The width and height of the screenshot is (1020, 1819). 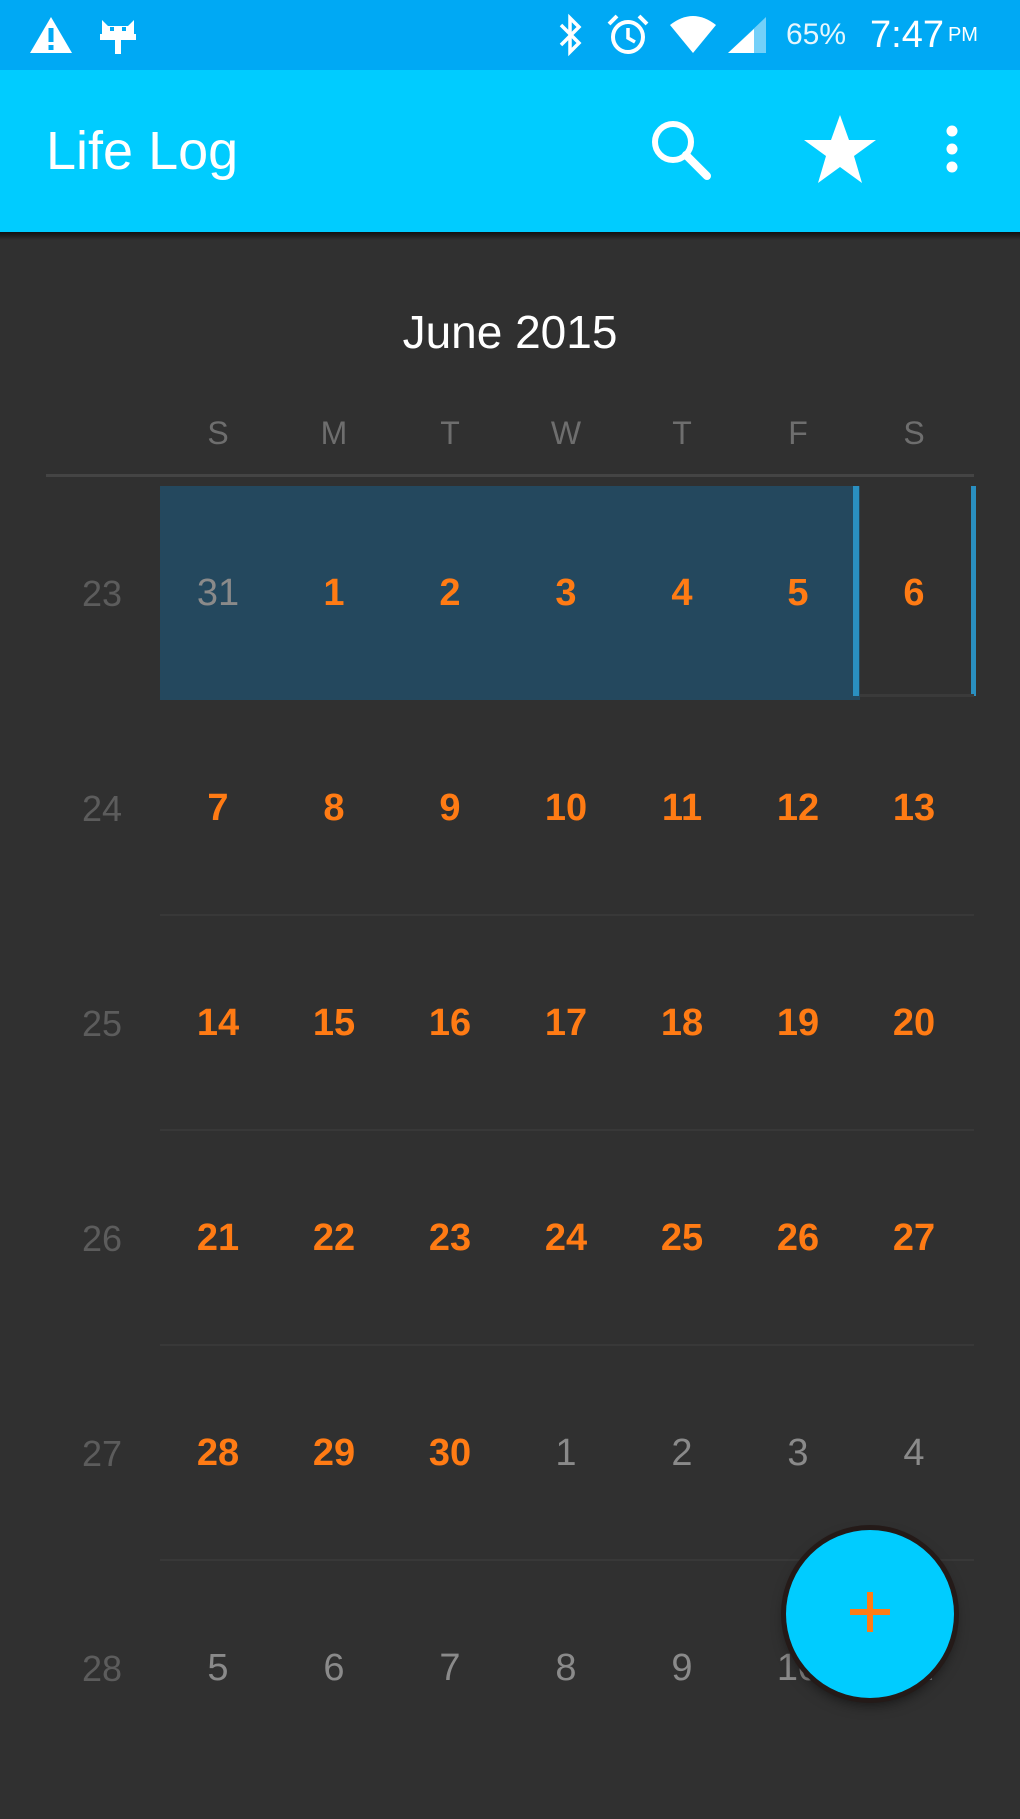 I want to click on month-title: June 2015, so click(x=510, y=332).